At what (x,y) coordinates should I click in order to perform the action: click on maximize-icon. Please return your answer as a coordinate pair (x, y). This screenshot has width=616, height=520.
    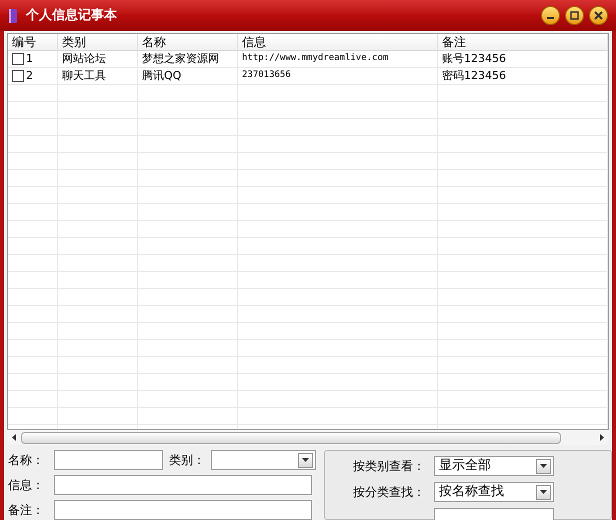
    Looking at the image, I should click on (574, 15).